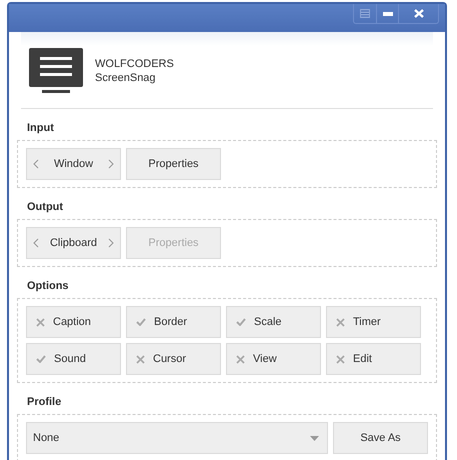 This screenshot has width=457, height=460. What do you see at coordinates (173, 359) in the screenshot?
I see `option-toggle: Cursor` at bounding box center [173, 359].